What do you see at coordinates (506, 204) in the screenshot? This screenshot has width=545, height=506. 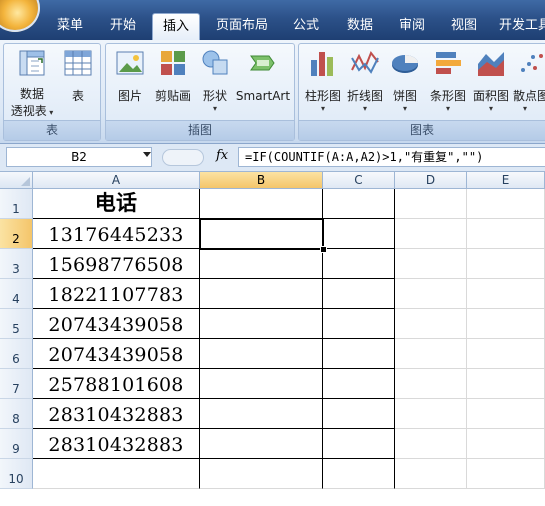 I see `cell-e1` at bounding box center [506, 204].